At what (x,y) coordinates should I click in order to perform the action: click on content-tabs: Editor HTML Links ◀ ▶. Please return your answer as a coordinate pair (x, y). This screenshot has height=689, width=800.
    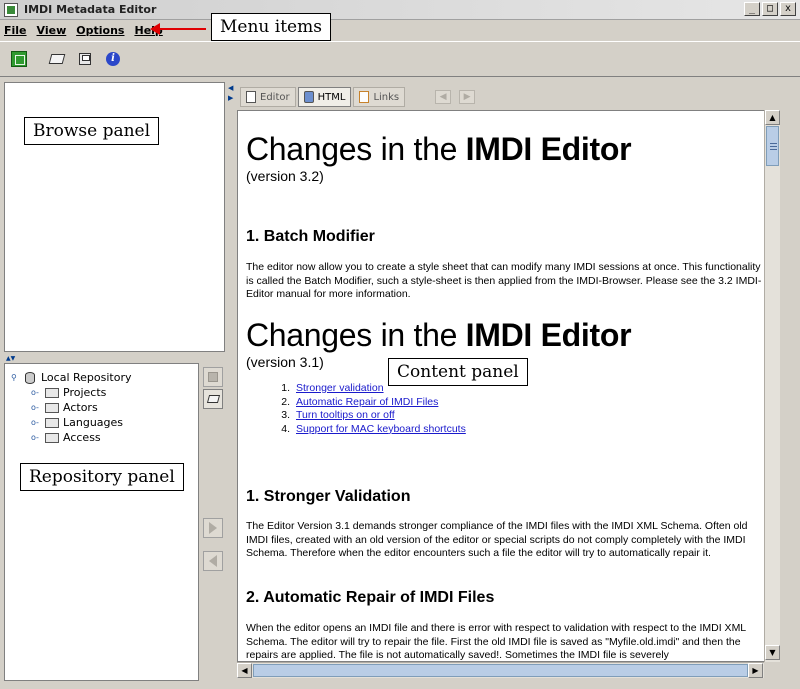
    Looking at the image, I should click on (358, 97).